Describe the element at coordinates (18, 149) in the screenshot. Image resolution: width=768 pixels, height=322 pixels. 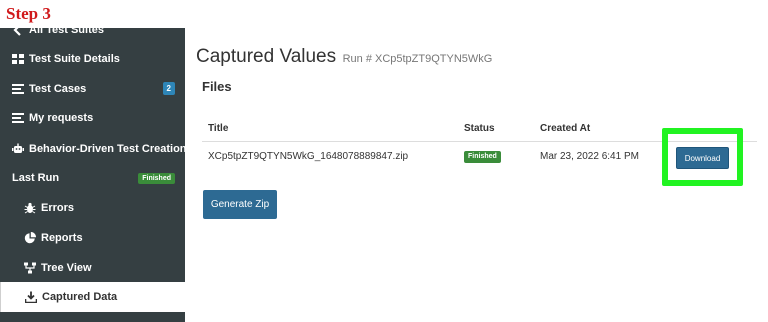
I see `robot-icon` at that location.